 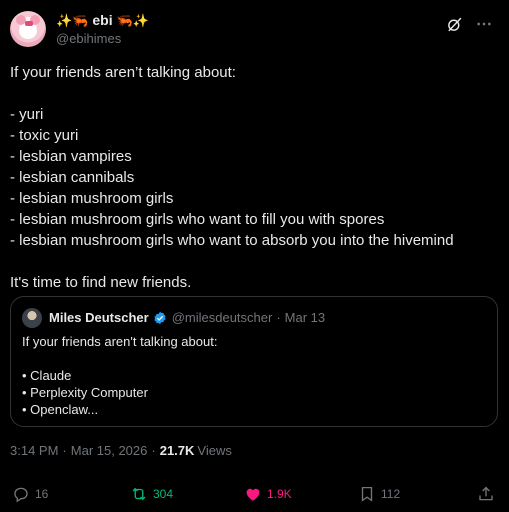 I want to click on tweet-meta: 3:14 PM · Mar 15, 2026 · 21.7K Views, so click(x=121, y=450).